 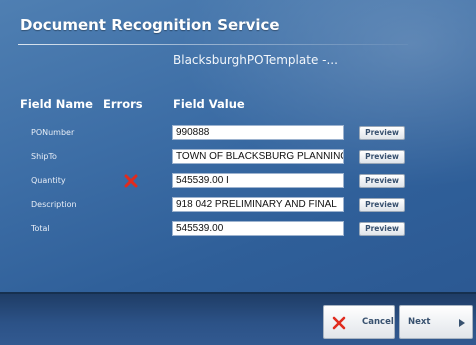 What do you see at coordinates (382, 229) in the screenshot?
I see `preview-button-total: Preview` at bounding box center [382, 229].